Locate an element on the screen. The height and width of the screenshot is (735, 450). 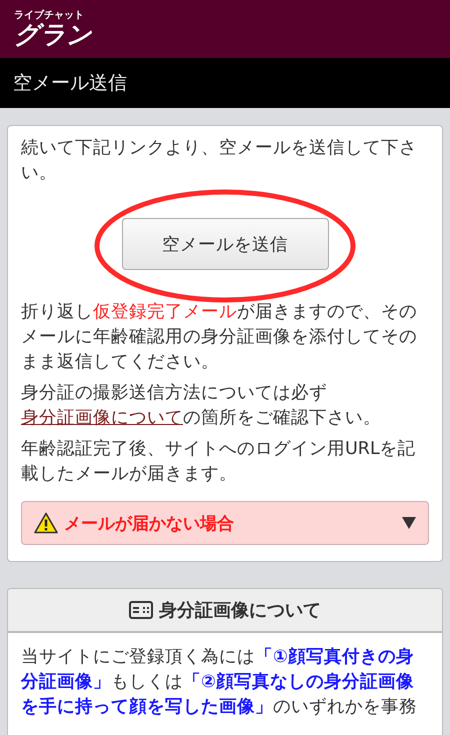
warning-icon is located at coordinates (46, 523).